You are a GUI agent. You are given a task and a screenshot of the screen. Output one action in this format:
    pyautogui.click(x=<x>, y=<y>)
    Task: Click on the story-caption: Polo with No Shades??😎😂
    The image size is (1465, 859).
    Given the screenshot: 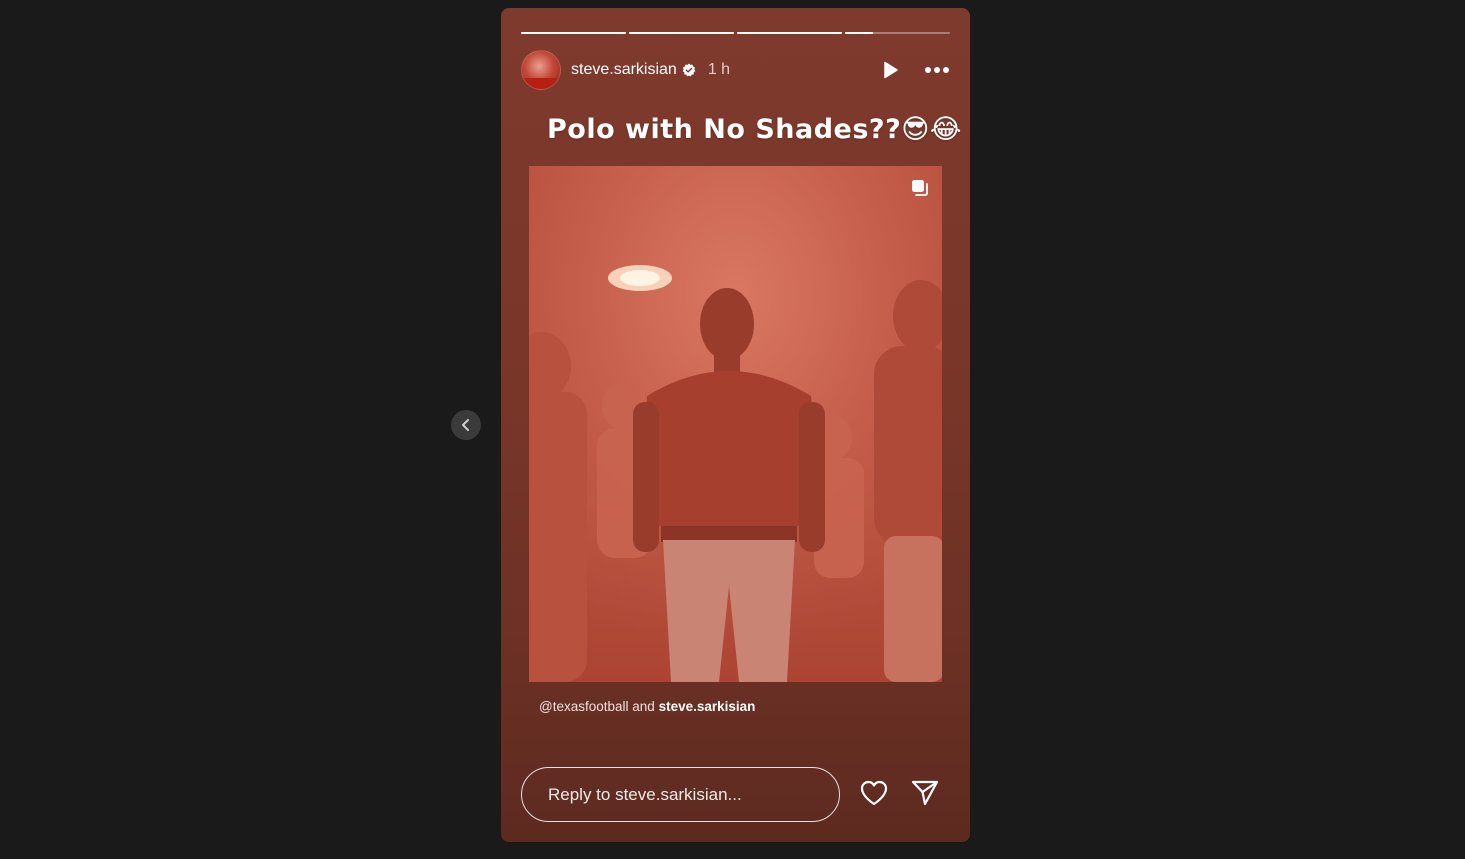 What is the action you would take?
    pyautogui.click(x=735, y=129)
    